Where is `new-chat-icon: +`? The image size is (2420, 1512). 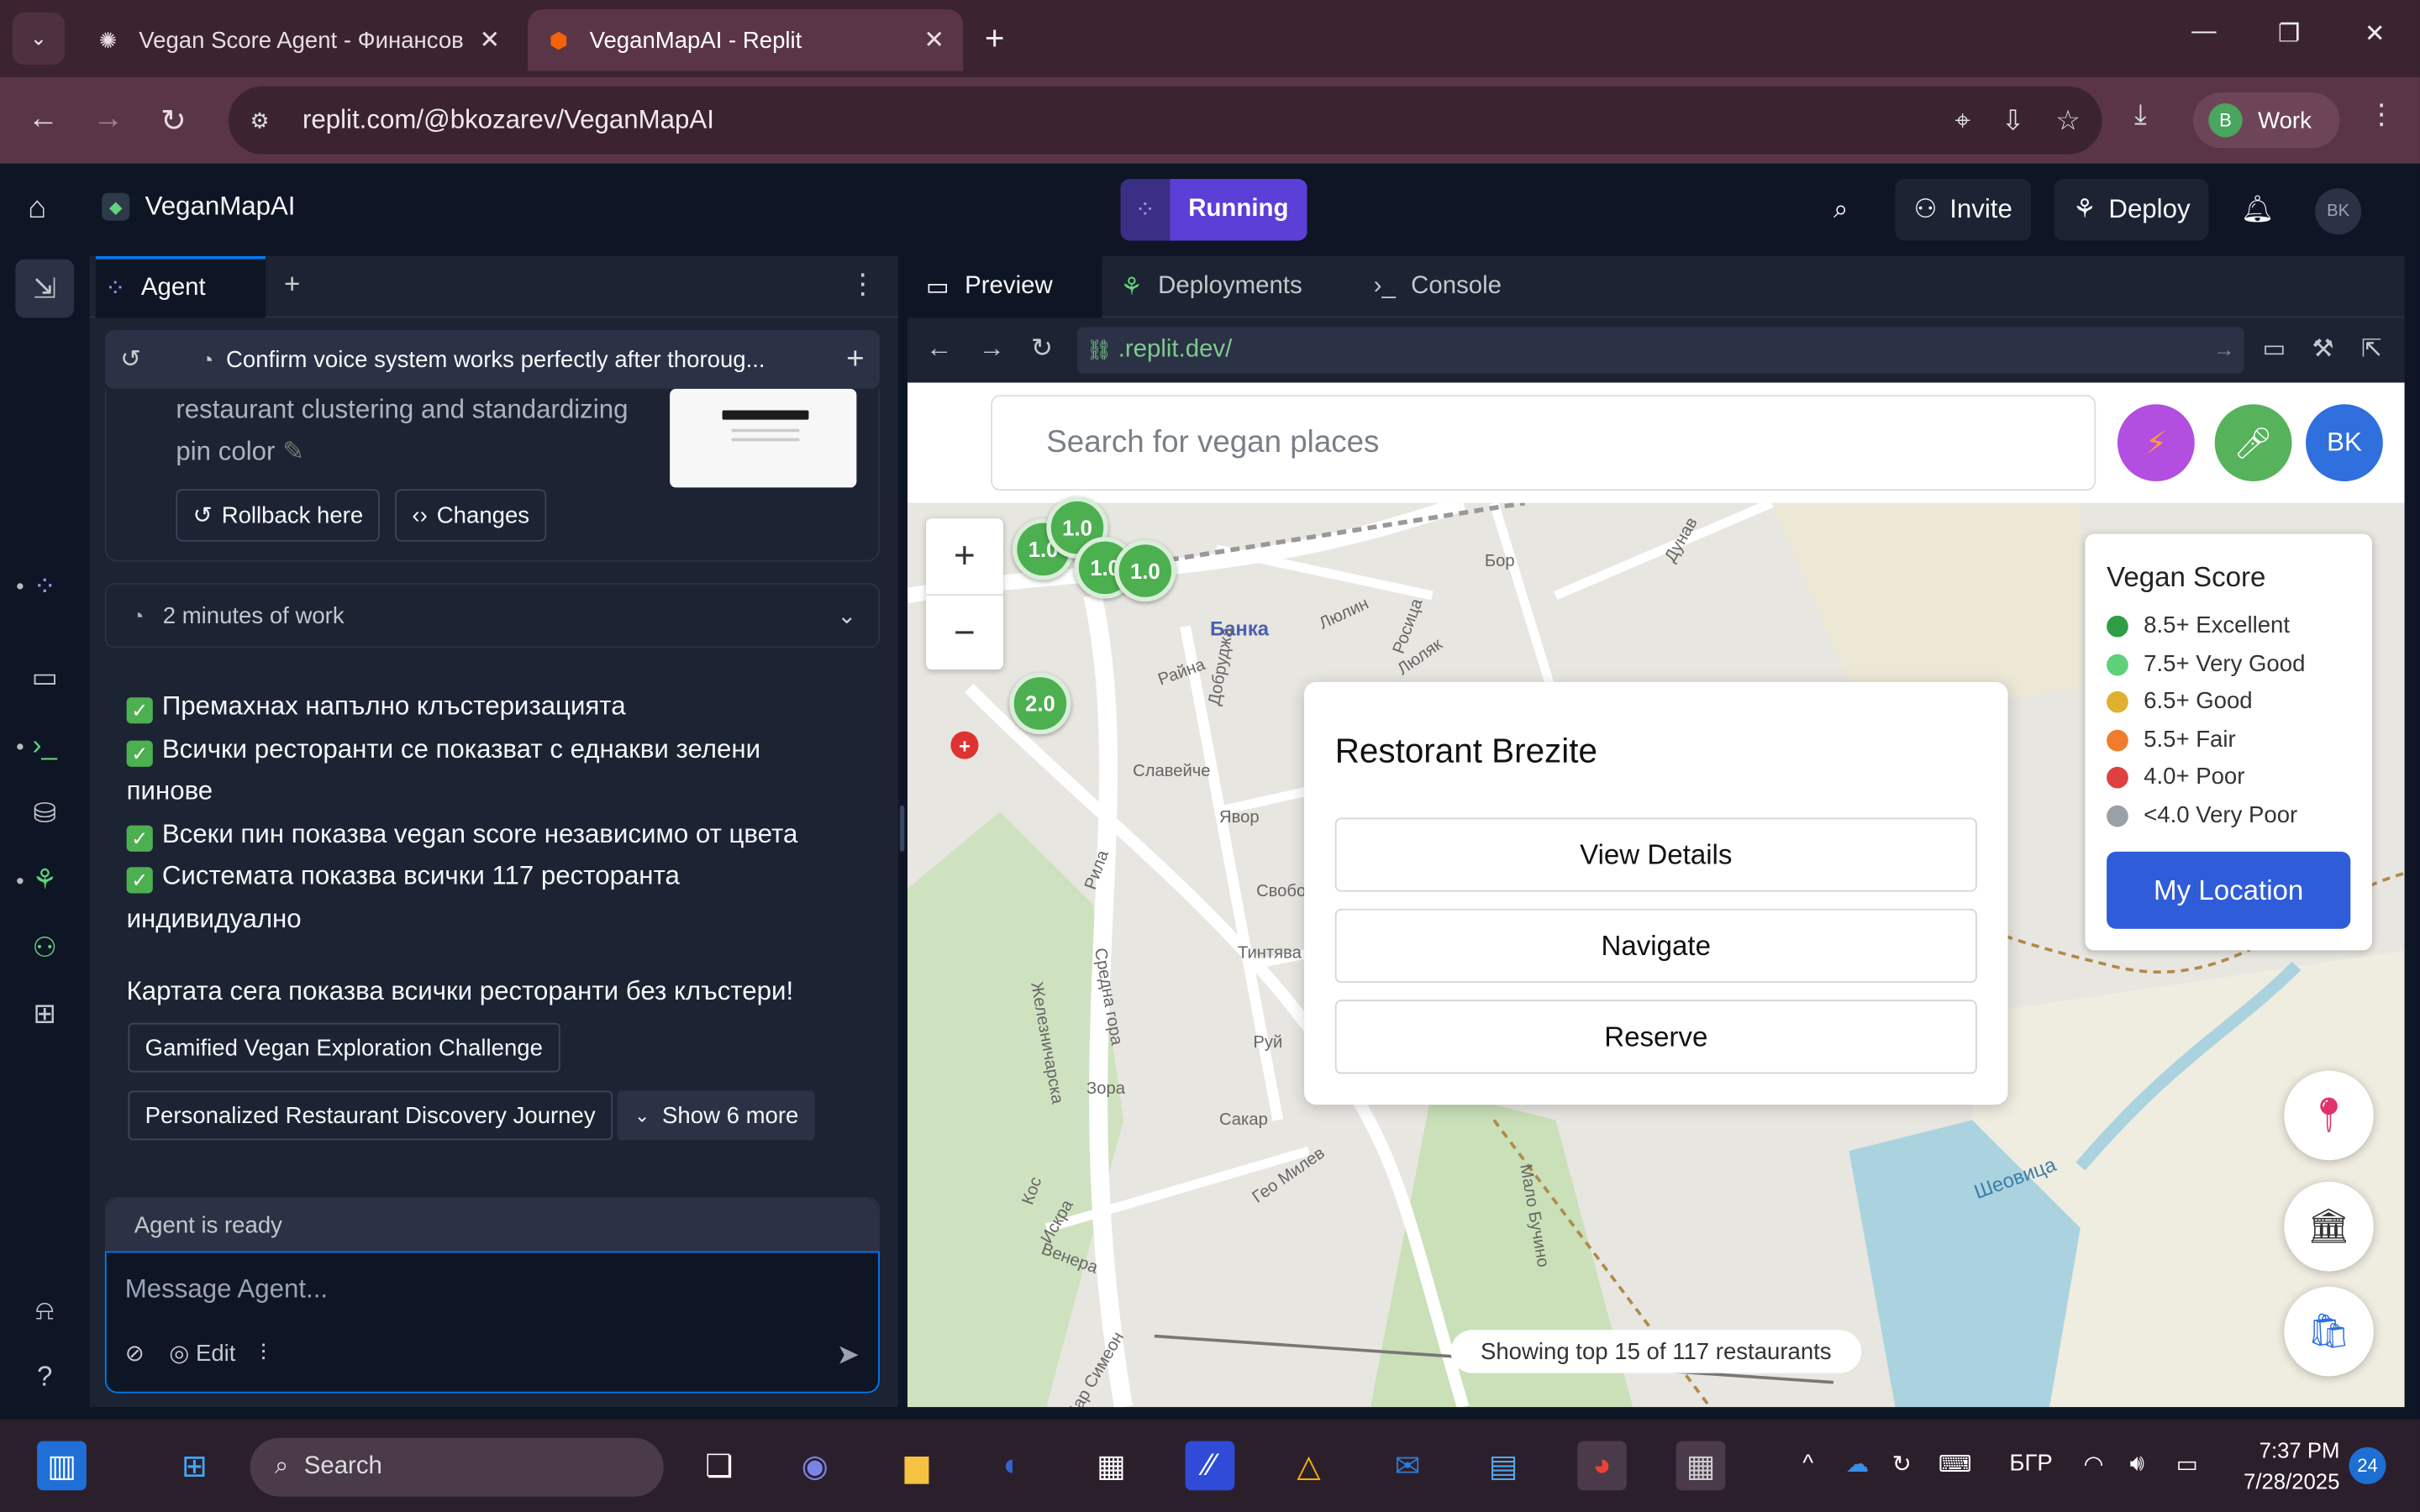 new-chat-icon: + is located at coordinates (855, 359).